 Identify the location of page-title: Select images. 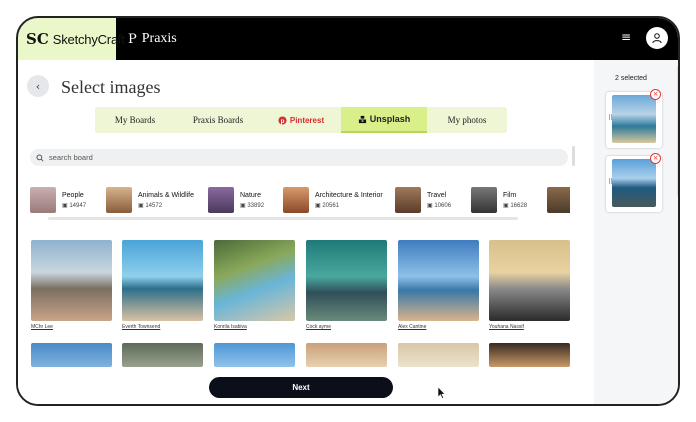
(111, 87).